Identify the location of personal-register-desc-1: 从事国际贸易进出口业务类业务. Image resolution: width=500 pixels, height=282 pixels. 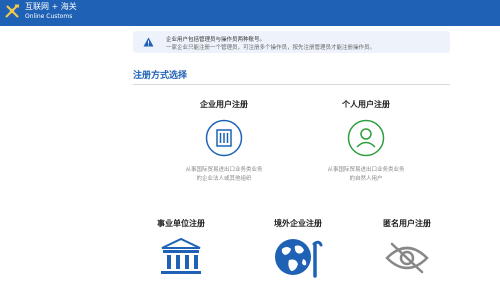
(366, 170).